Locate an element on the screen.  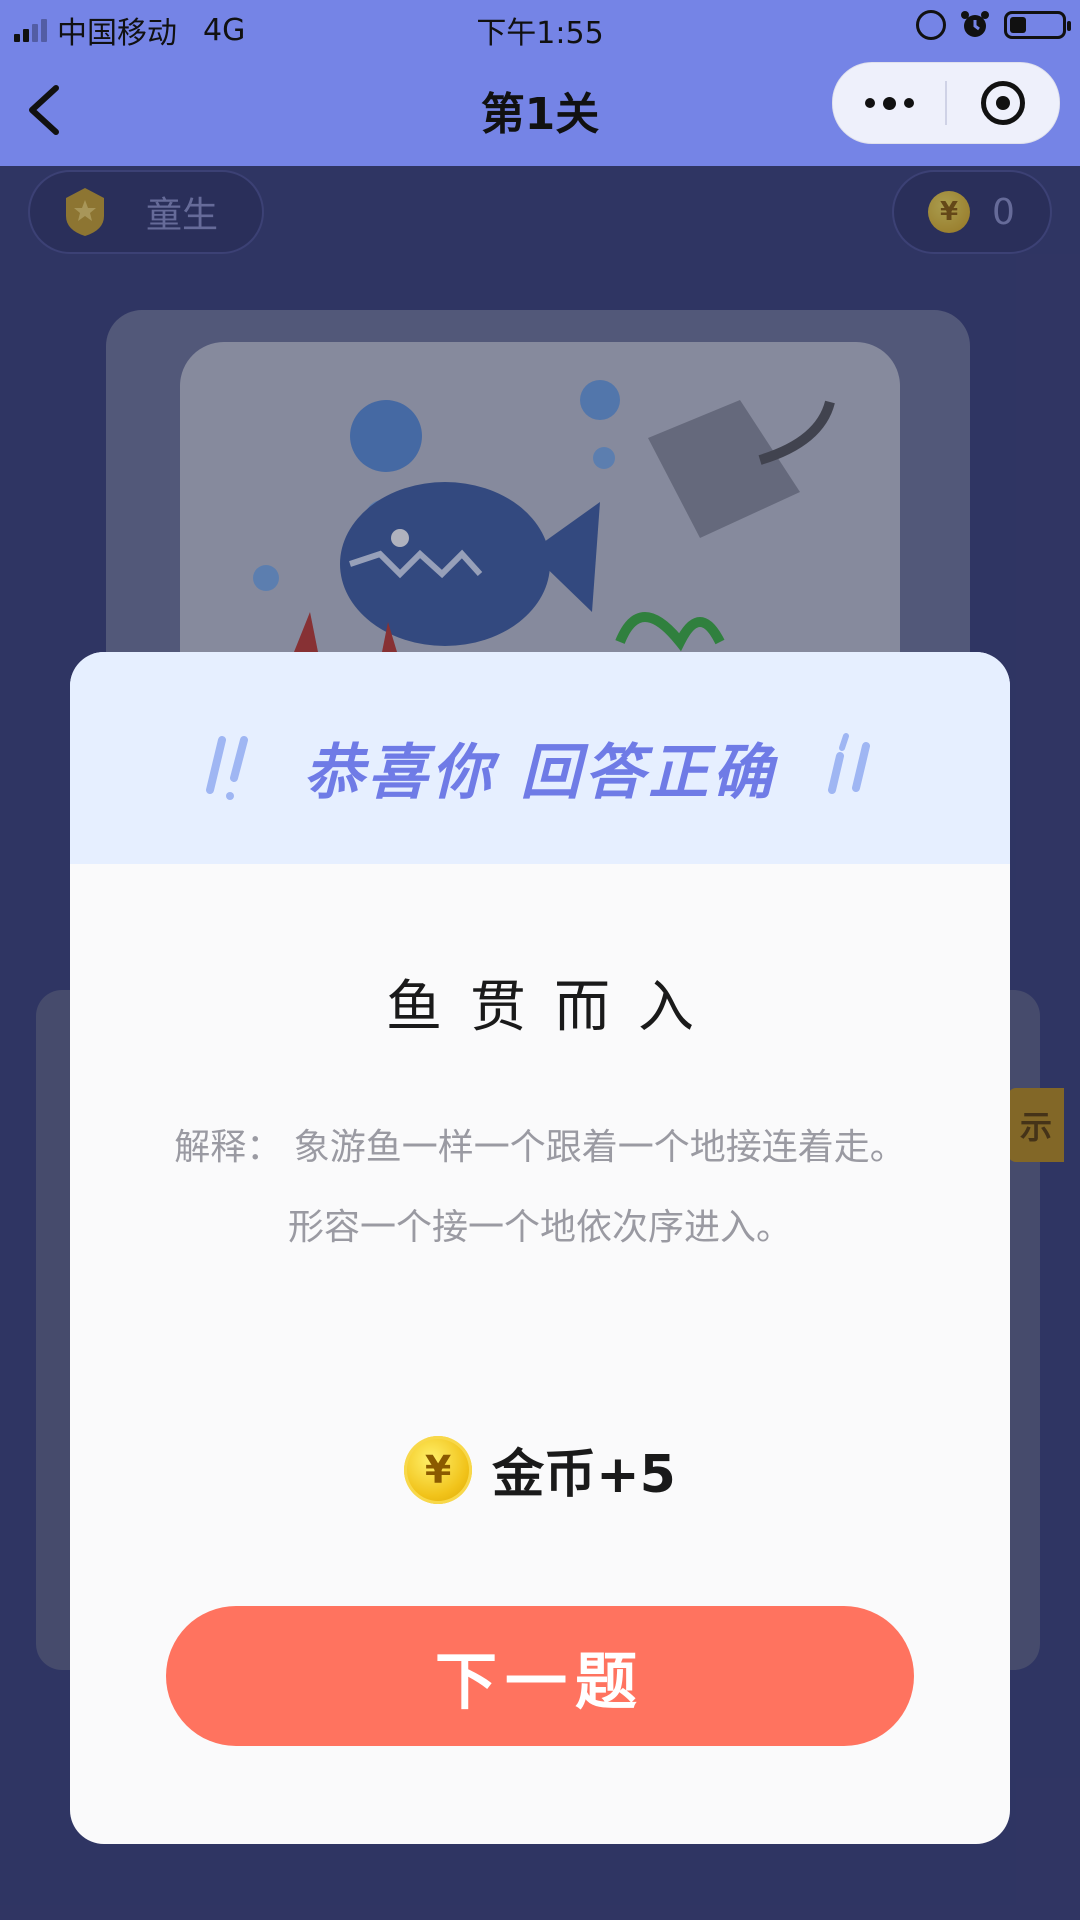
mini-program-capsule is located at coordinates (946, 103).